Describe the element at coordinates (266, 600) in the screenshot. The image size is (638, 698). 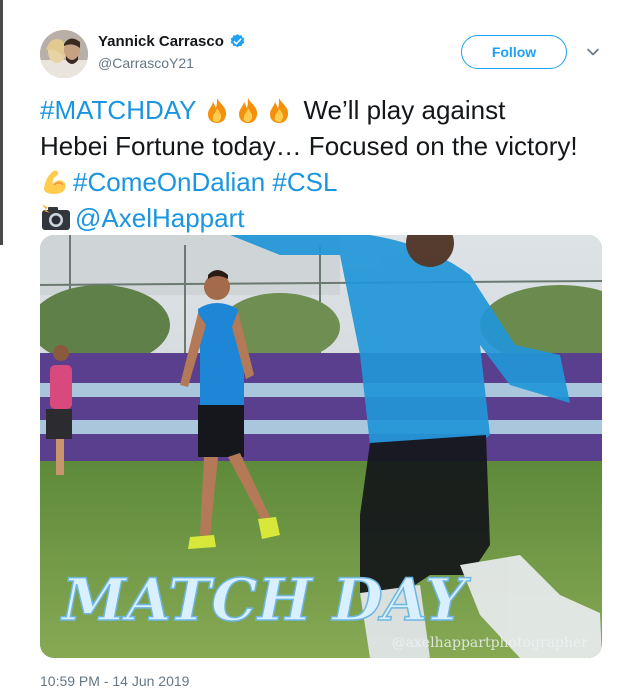
I see `match-day-overlay-title: MATCH DAY` at that location.